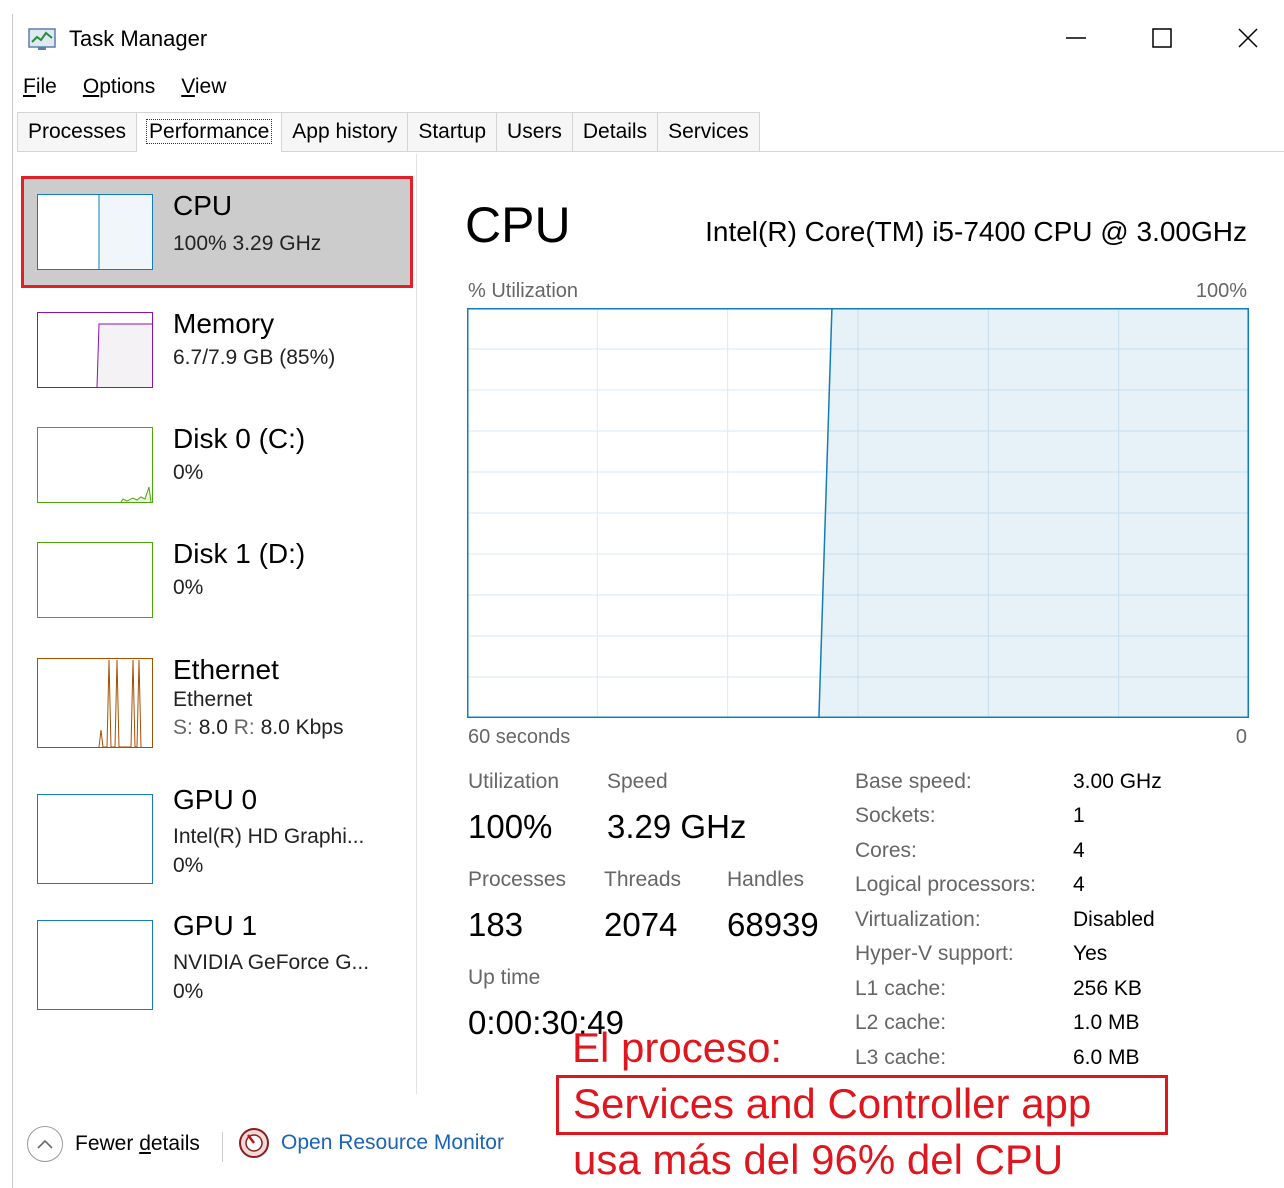 Image resolution: width=1284 pixels, height=1188 pixels. I want to click on cpu-label: CPU, so click(203, 205).